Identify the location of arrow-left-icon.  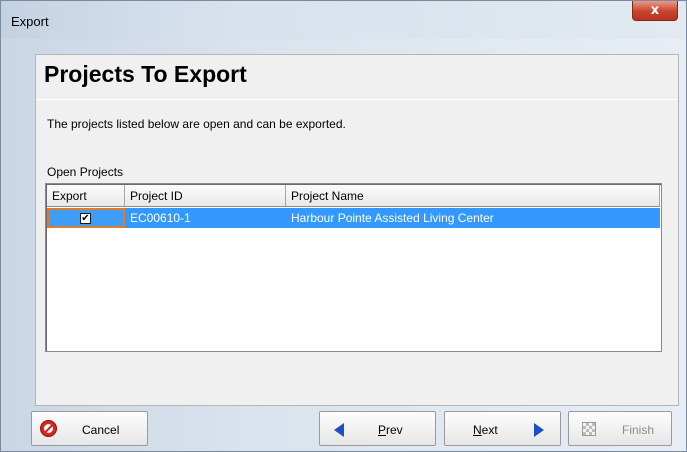
(339, 430).